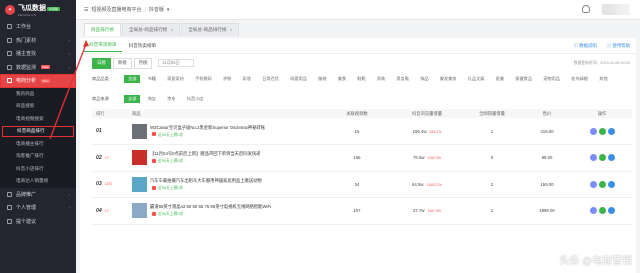  Describe the element at coordinates (298, 79) in the screenshot. I see `category-chip: 母婴用品` at that location.